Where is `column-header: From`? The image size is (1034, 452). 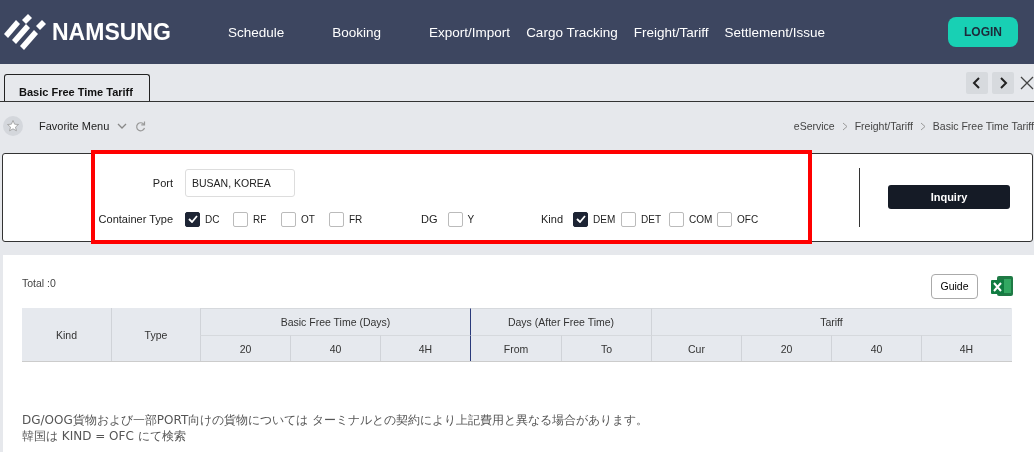
column-header: From is located at coordinates (515, 348).